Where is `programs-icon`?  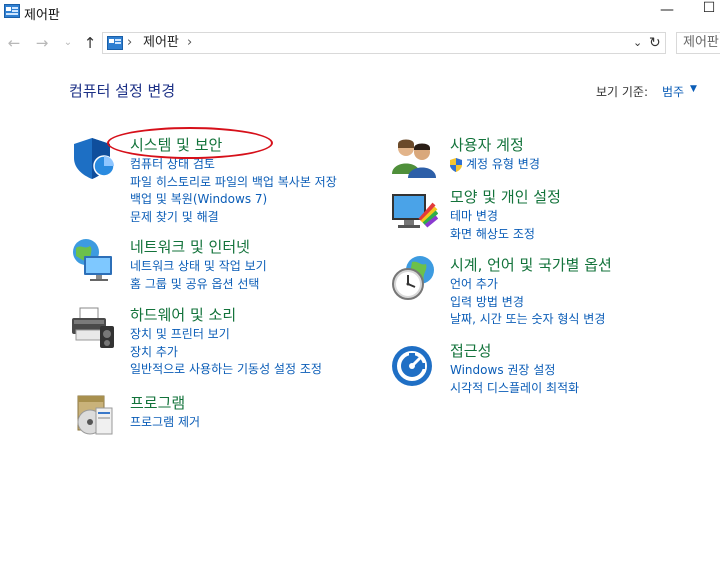 programs-icon is located at coordinates (95, 415).